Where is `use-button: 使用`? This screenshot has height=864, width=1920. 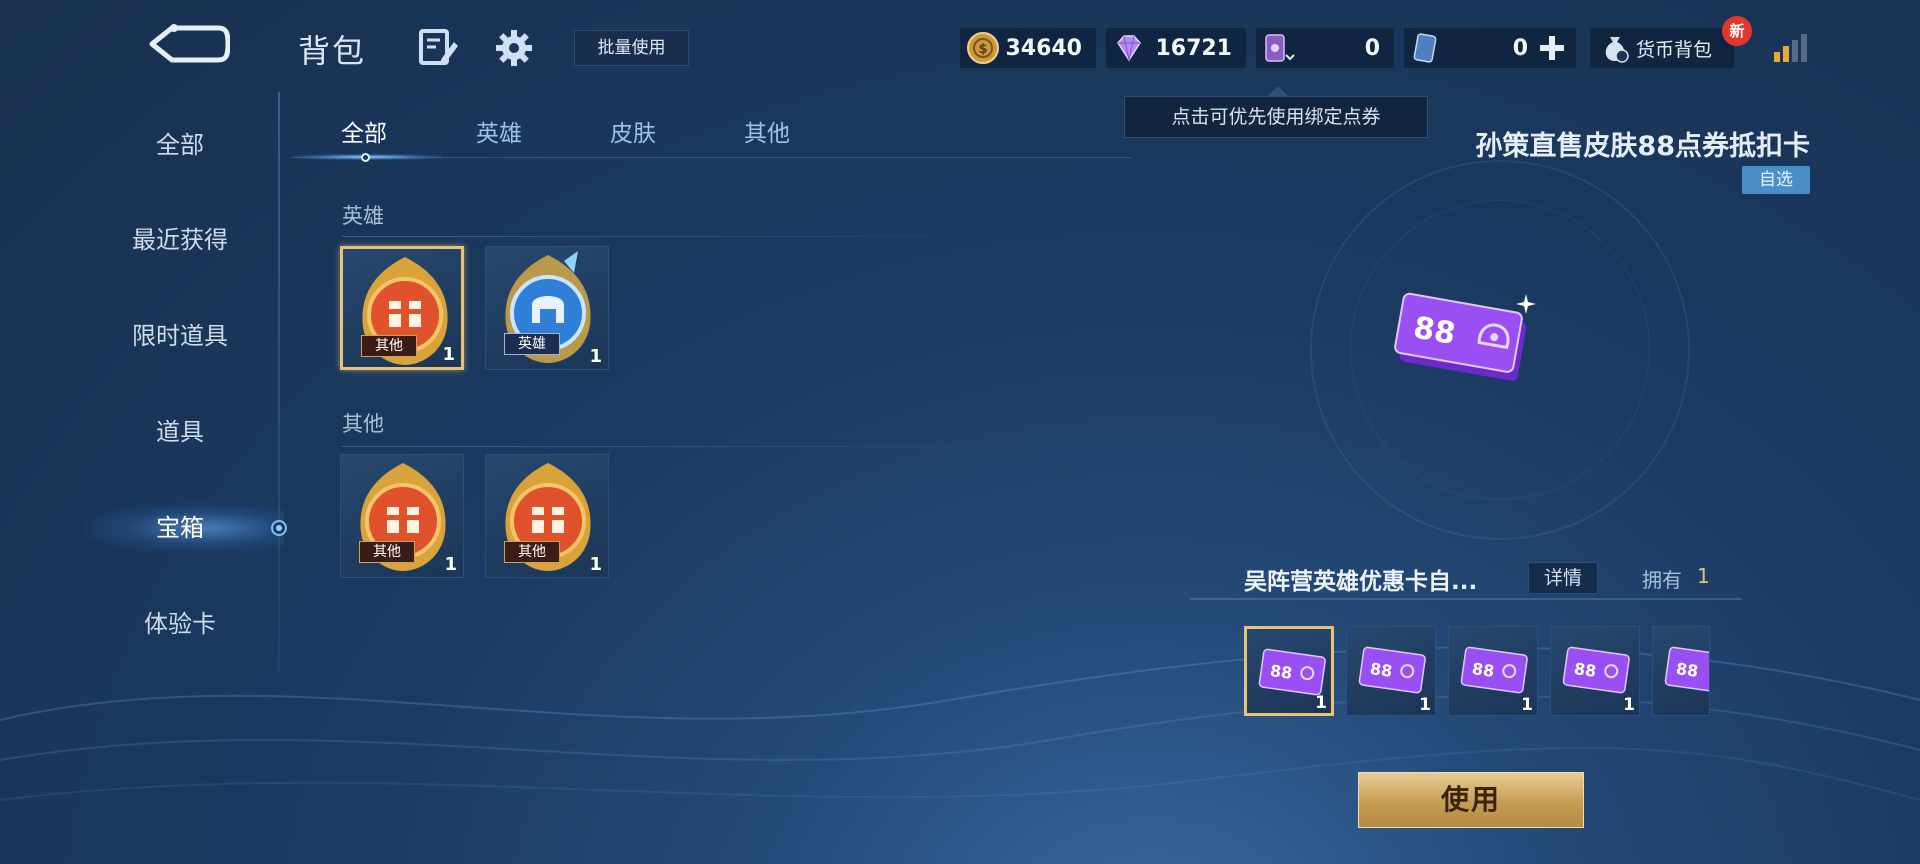 use-button: 使用 is located at coordinates (1471, 800).